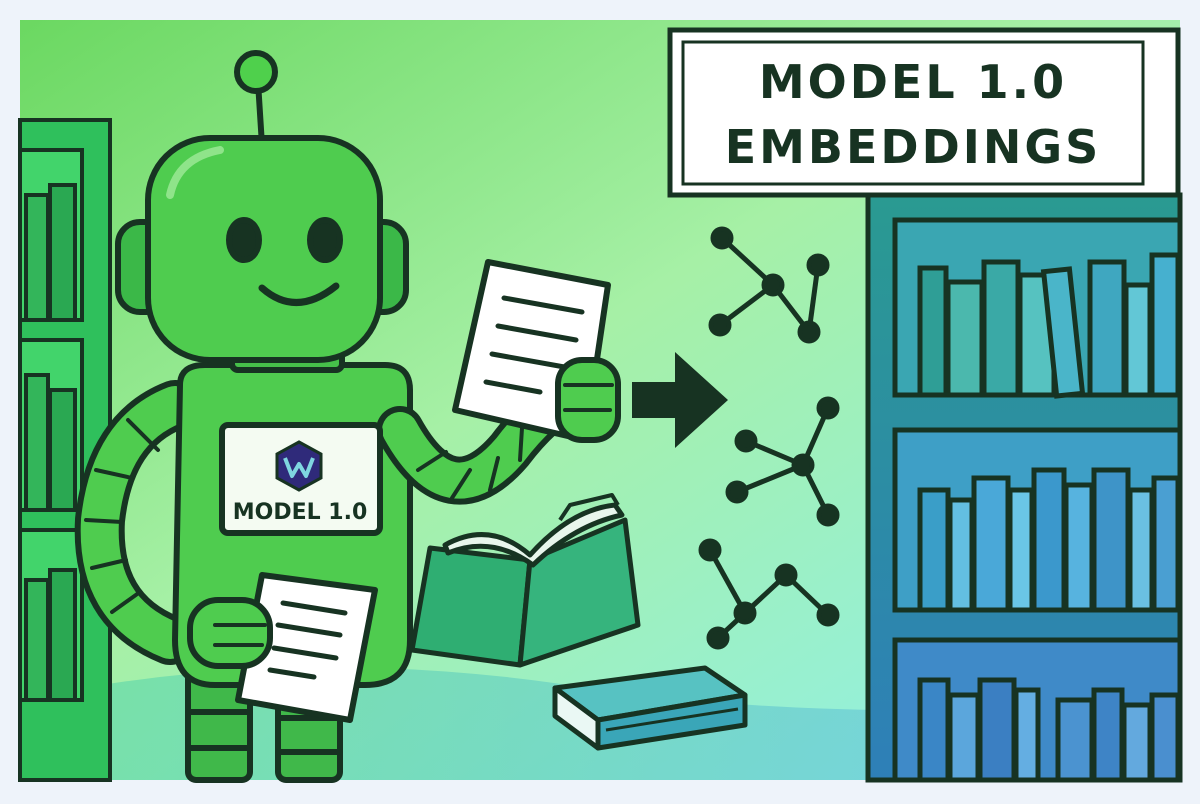  Describe the element at coordinates (299, 466) in the screenshot. I see `model-logo-icon` at that location.